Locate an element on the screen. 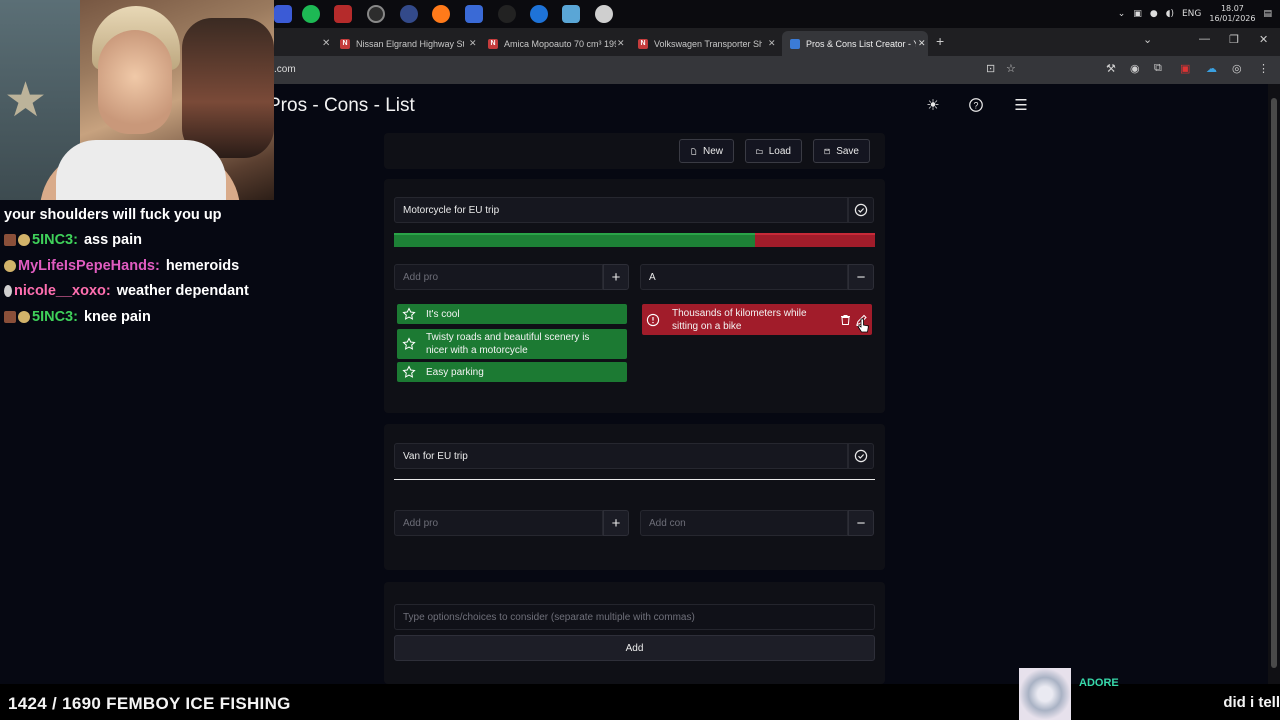 The width and height of the screenshot is (1280, 720). streamer-shirt is located at coordinates (141, 170).